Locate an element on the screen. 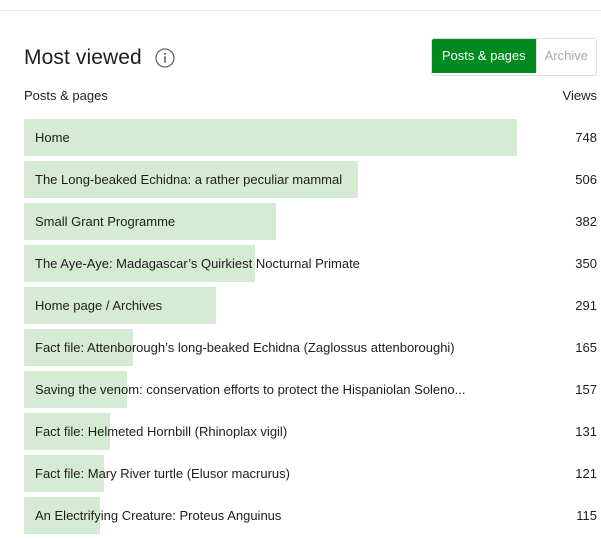 The image size is (601, 539). views-count: 165 is located at coordinates (586, 347).